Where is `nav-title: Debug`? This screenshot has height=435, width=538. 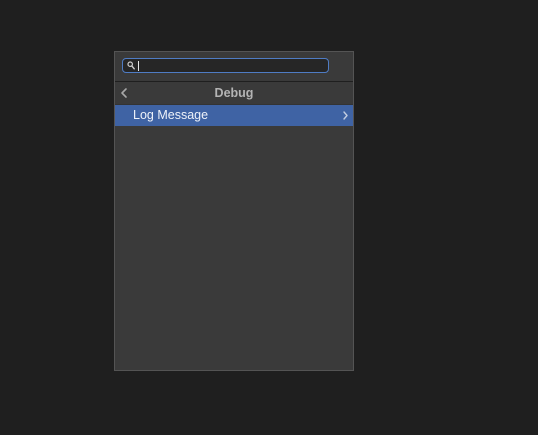
nav-title: Debug is located at coordinates (234, 93).